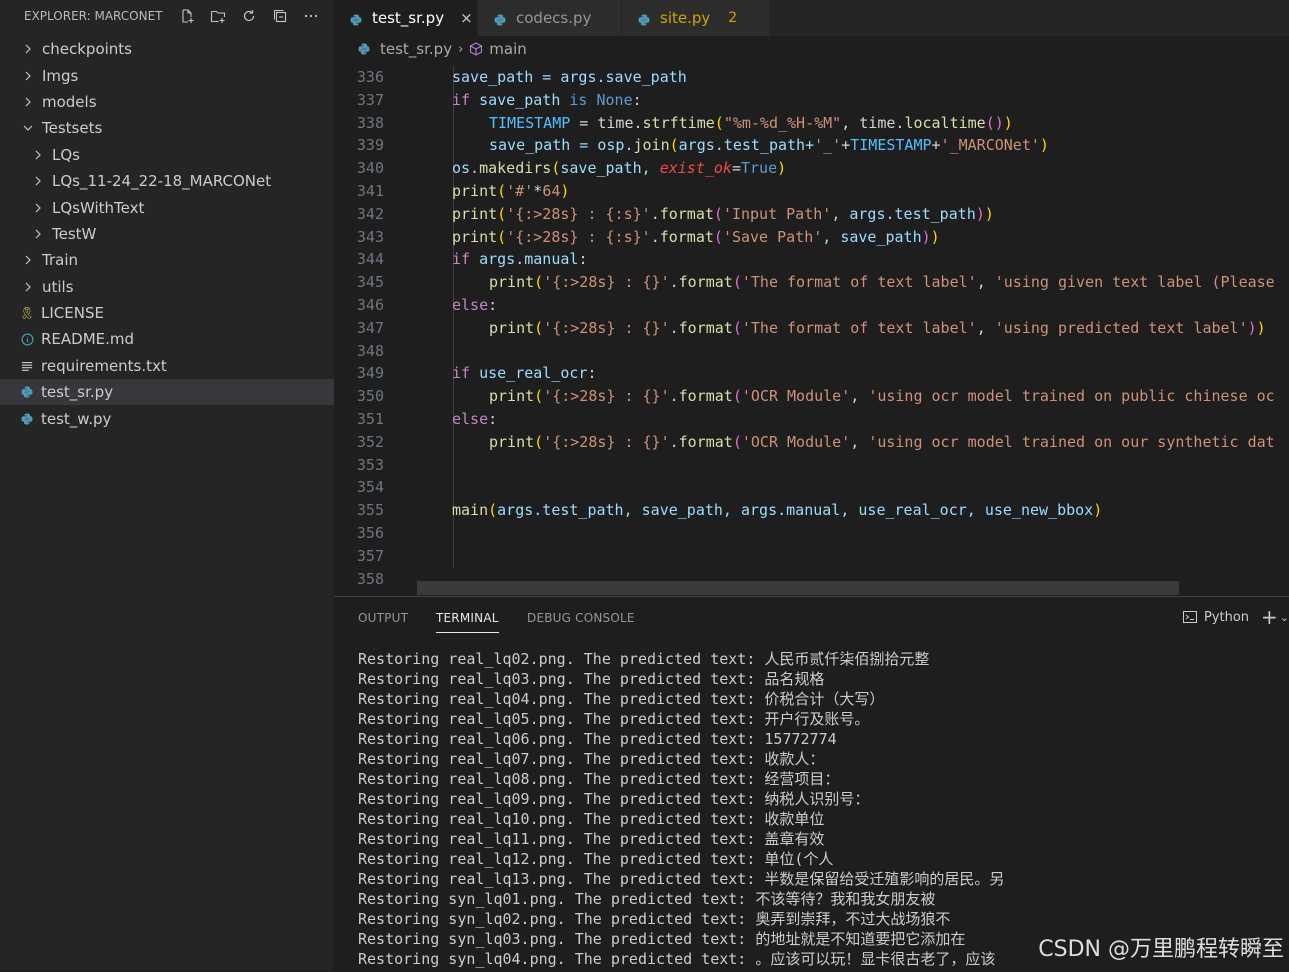  What do you see at coordinates (167, 418) in the screenshot?
I see `tree-item: test_w.py` at bounding box center [167, 418].